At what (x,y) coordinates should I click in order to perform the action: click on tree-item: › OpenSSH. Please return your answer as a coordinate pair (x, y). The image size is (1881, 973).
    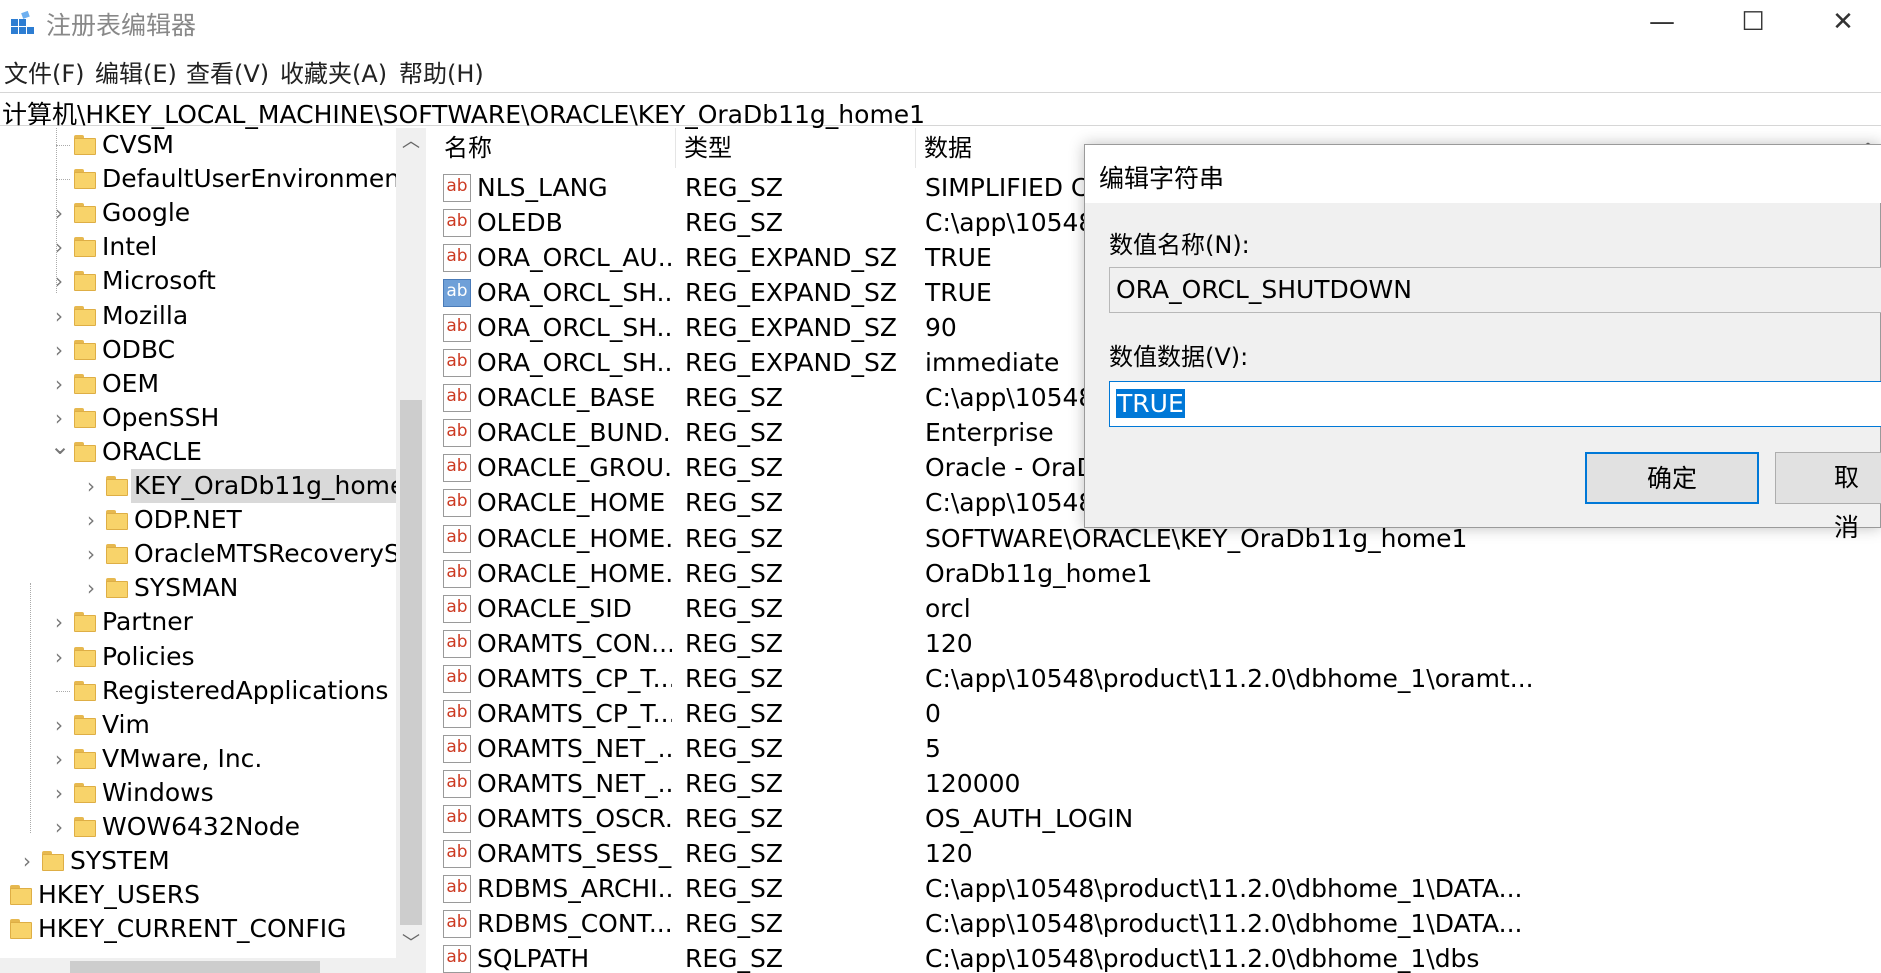
    Looking at the image, I should click on (198, 418).